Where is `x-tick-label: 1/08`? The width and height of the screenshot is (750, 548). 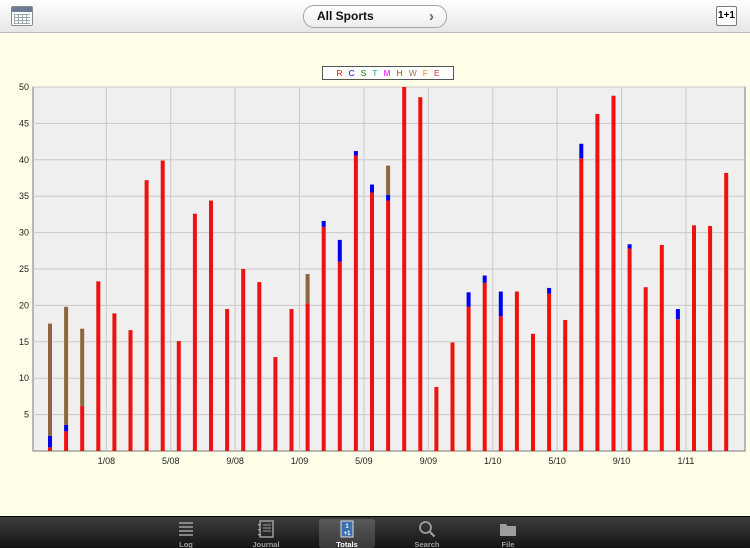 x-tick-label: 1/08 is located at coordinates (107, 461).